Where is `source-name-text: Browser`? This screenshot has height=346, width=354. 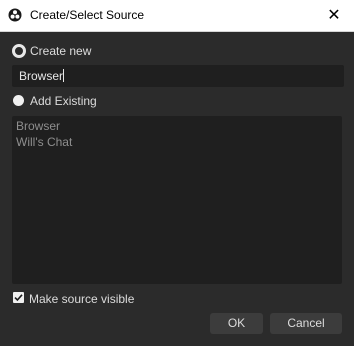
source-name-text: Browser is located at coordinates (41, 76).